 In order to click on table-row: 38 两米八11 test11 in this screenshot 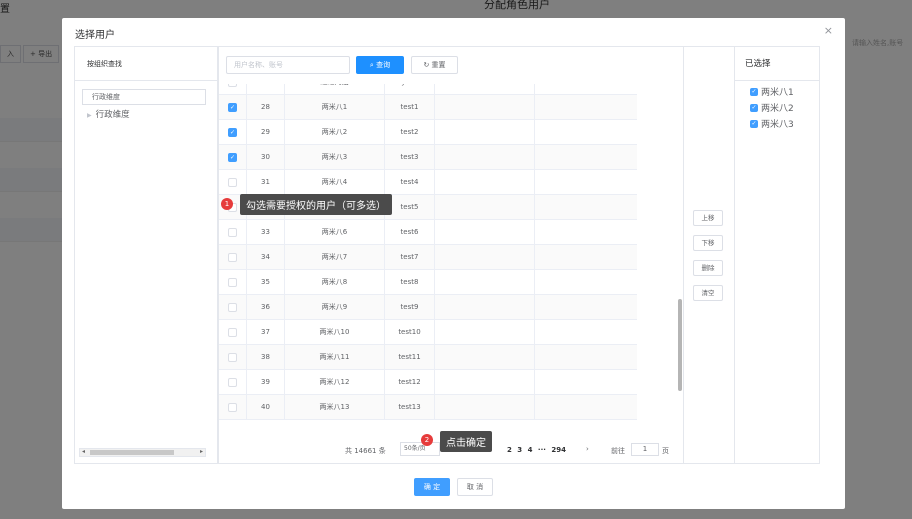, I will do `click(428, 357)`.